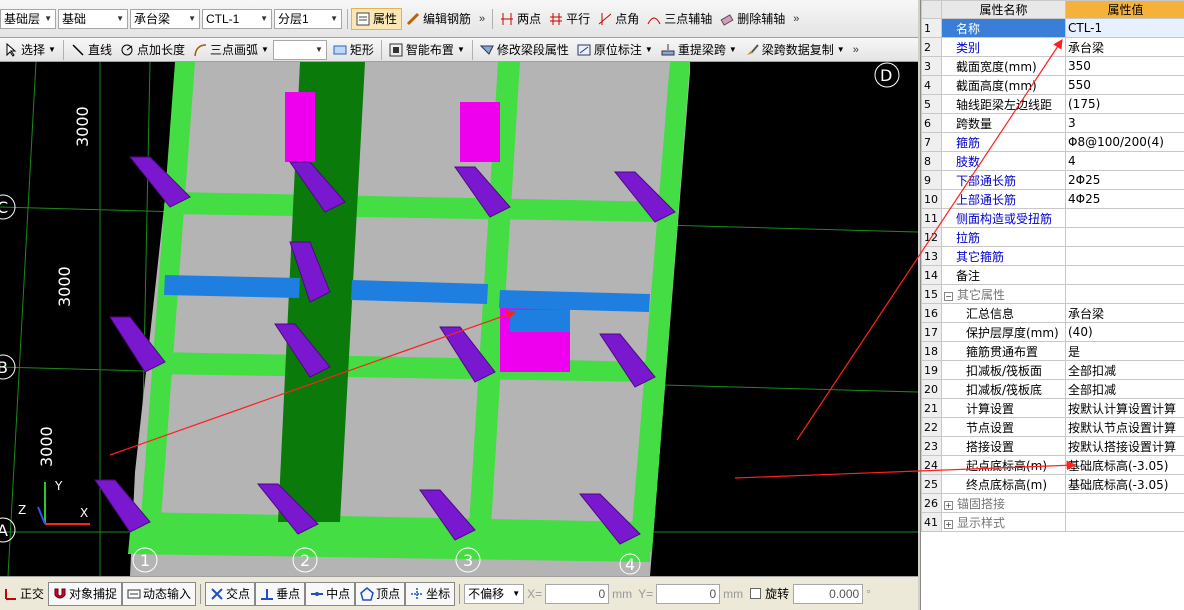 The width and height of the screenshot is (1184, 610). What do you see at coordinates (1052, 142) in the screenshot?
I see `property-row: 7 箍筋 Φ8@100/200(4)` at bounding box center [1052, 142].